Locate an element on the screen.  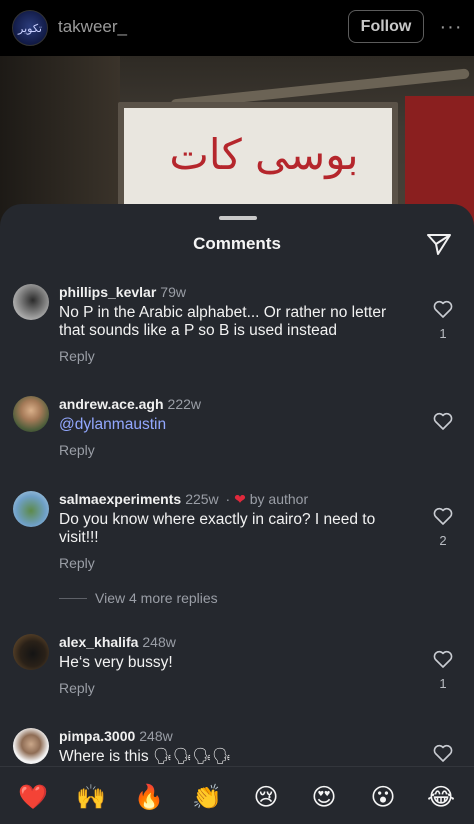
post-header: تكوير takweer_ Follow ··· is located at coordinates (237, 28).